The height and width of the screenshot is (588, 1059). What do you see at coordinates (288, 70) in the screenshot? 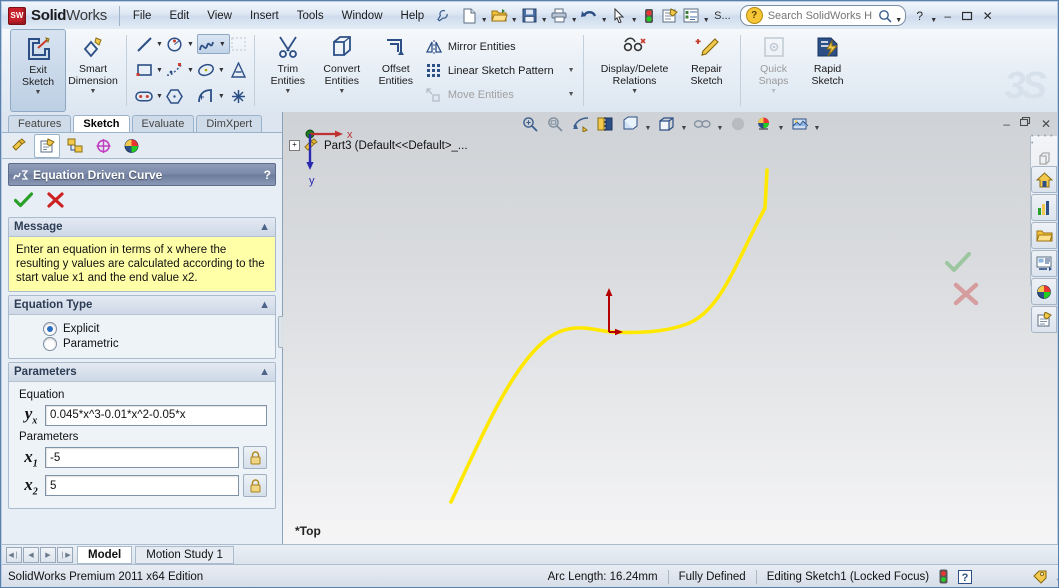
I see `trim-entities-button: Trim Entities ▼` at bounding box center [288, 70].